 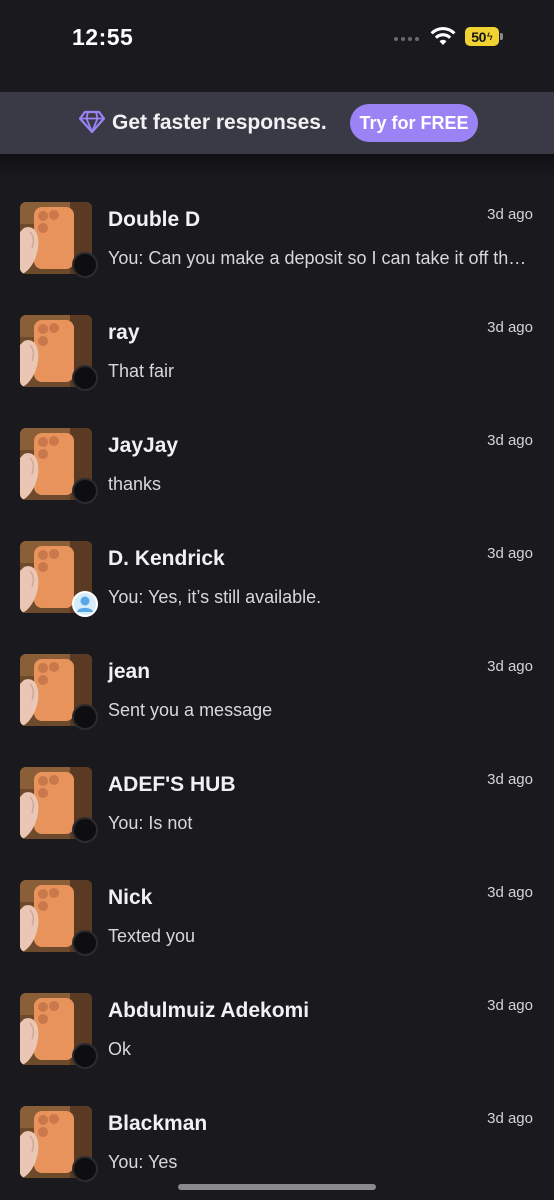 What do you see at coordinates (277, 688) in the screenshot?
I see `conversation-row: jean 3d ago Sent you a message` at bounding box center [277, 688].